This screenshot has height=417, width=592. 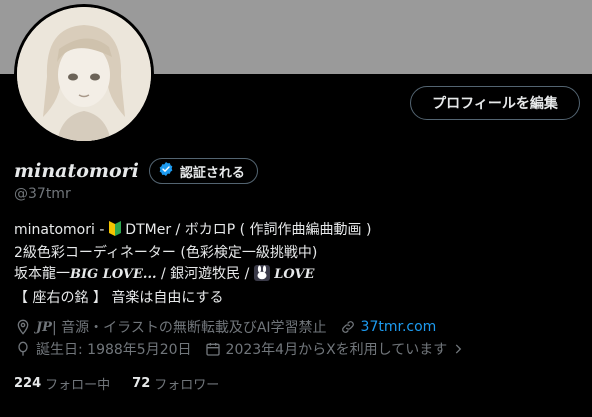 I want to click on beginner-mark-icon, so click(x=114, y=232).